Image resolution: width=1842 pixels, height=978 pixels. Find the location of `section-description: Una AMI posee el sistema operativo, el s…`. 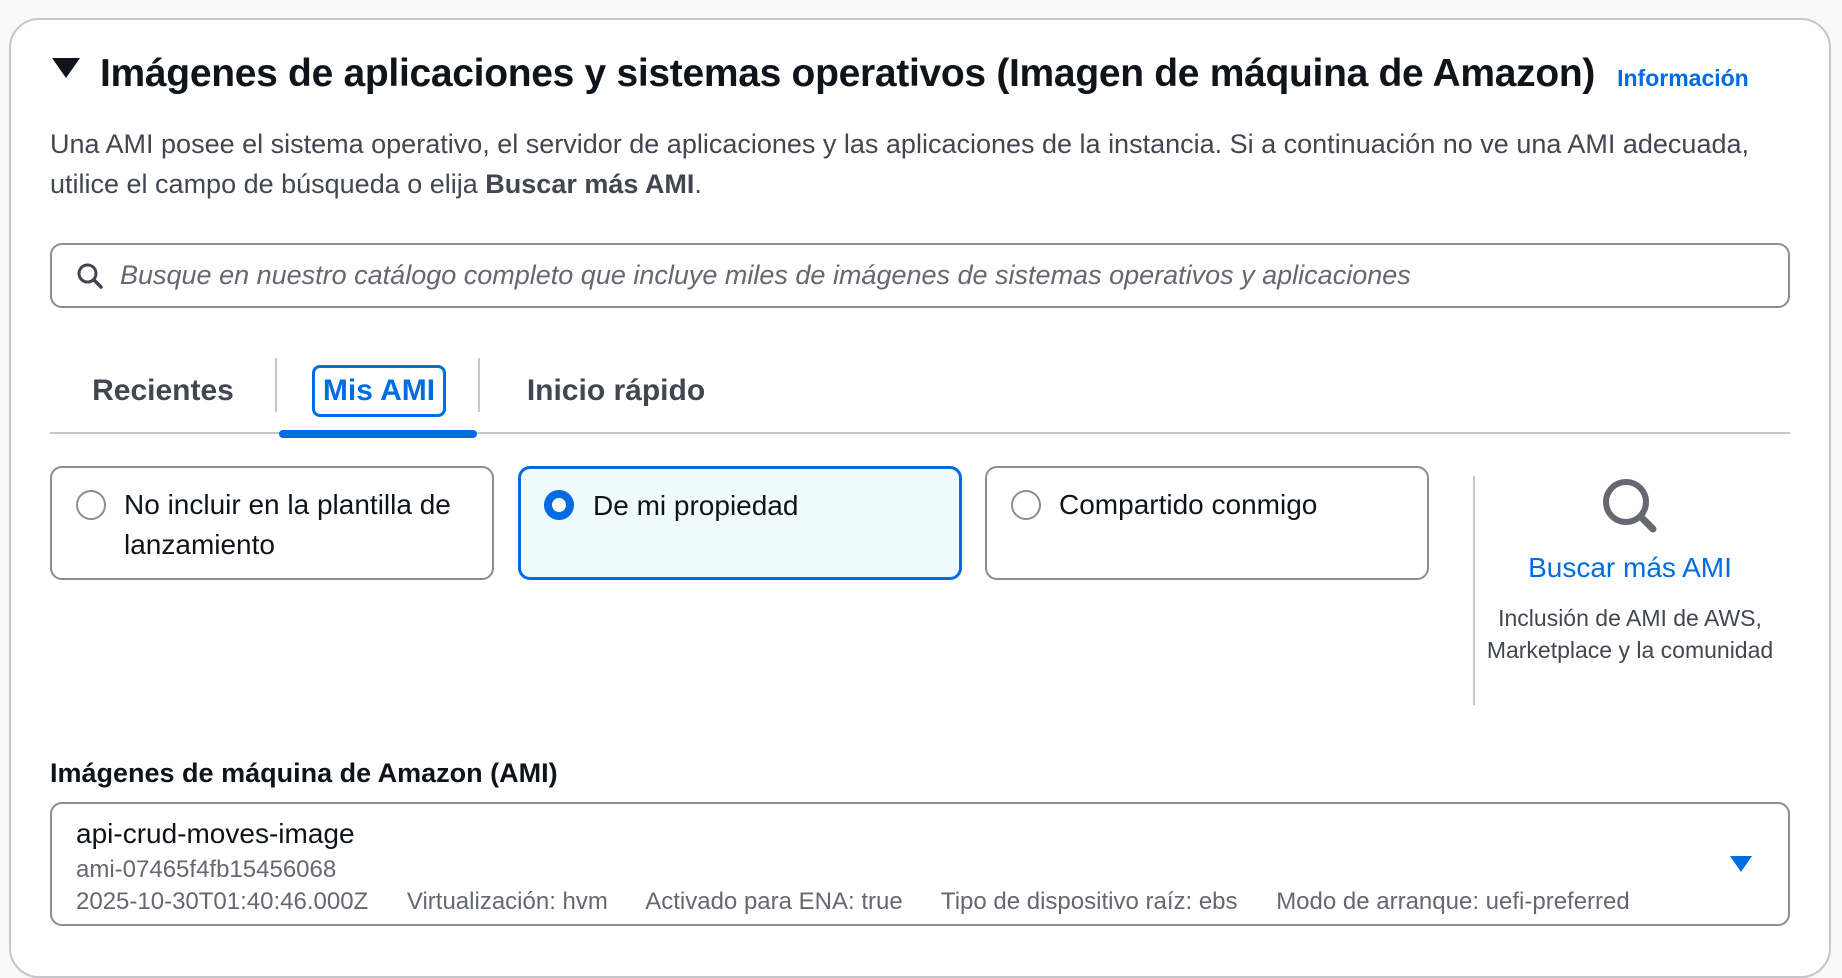

section-description: Una AMI posee el sistema operativo, el s… is located at coordinates (900, 164).